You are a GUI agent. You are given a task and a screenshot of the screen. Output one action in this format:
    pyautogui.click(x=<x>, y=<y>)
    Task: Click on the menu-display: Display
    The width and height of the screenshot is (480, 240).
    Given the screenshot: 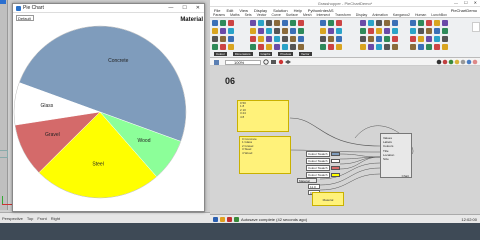 What is the action you would take?
    pyautogui.click(x=260, y=10)
    